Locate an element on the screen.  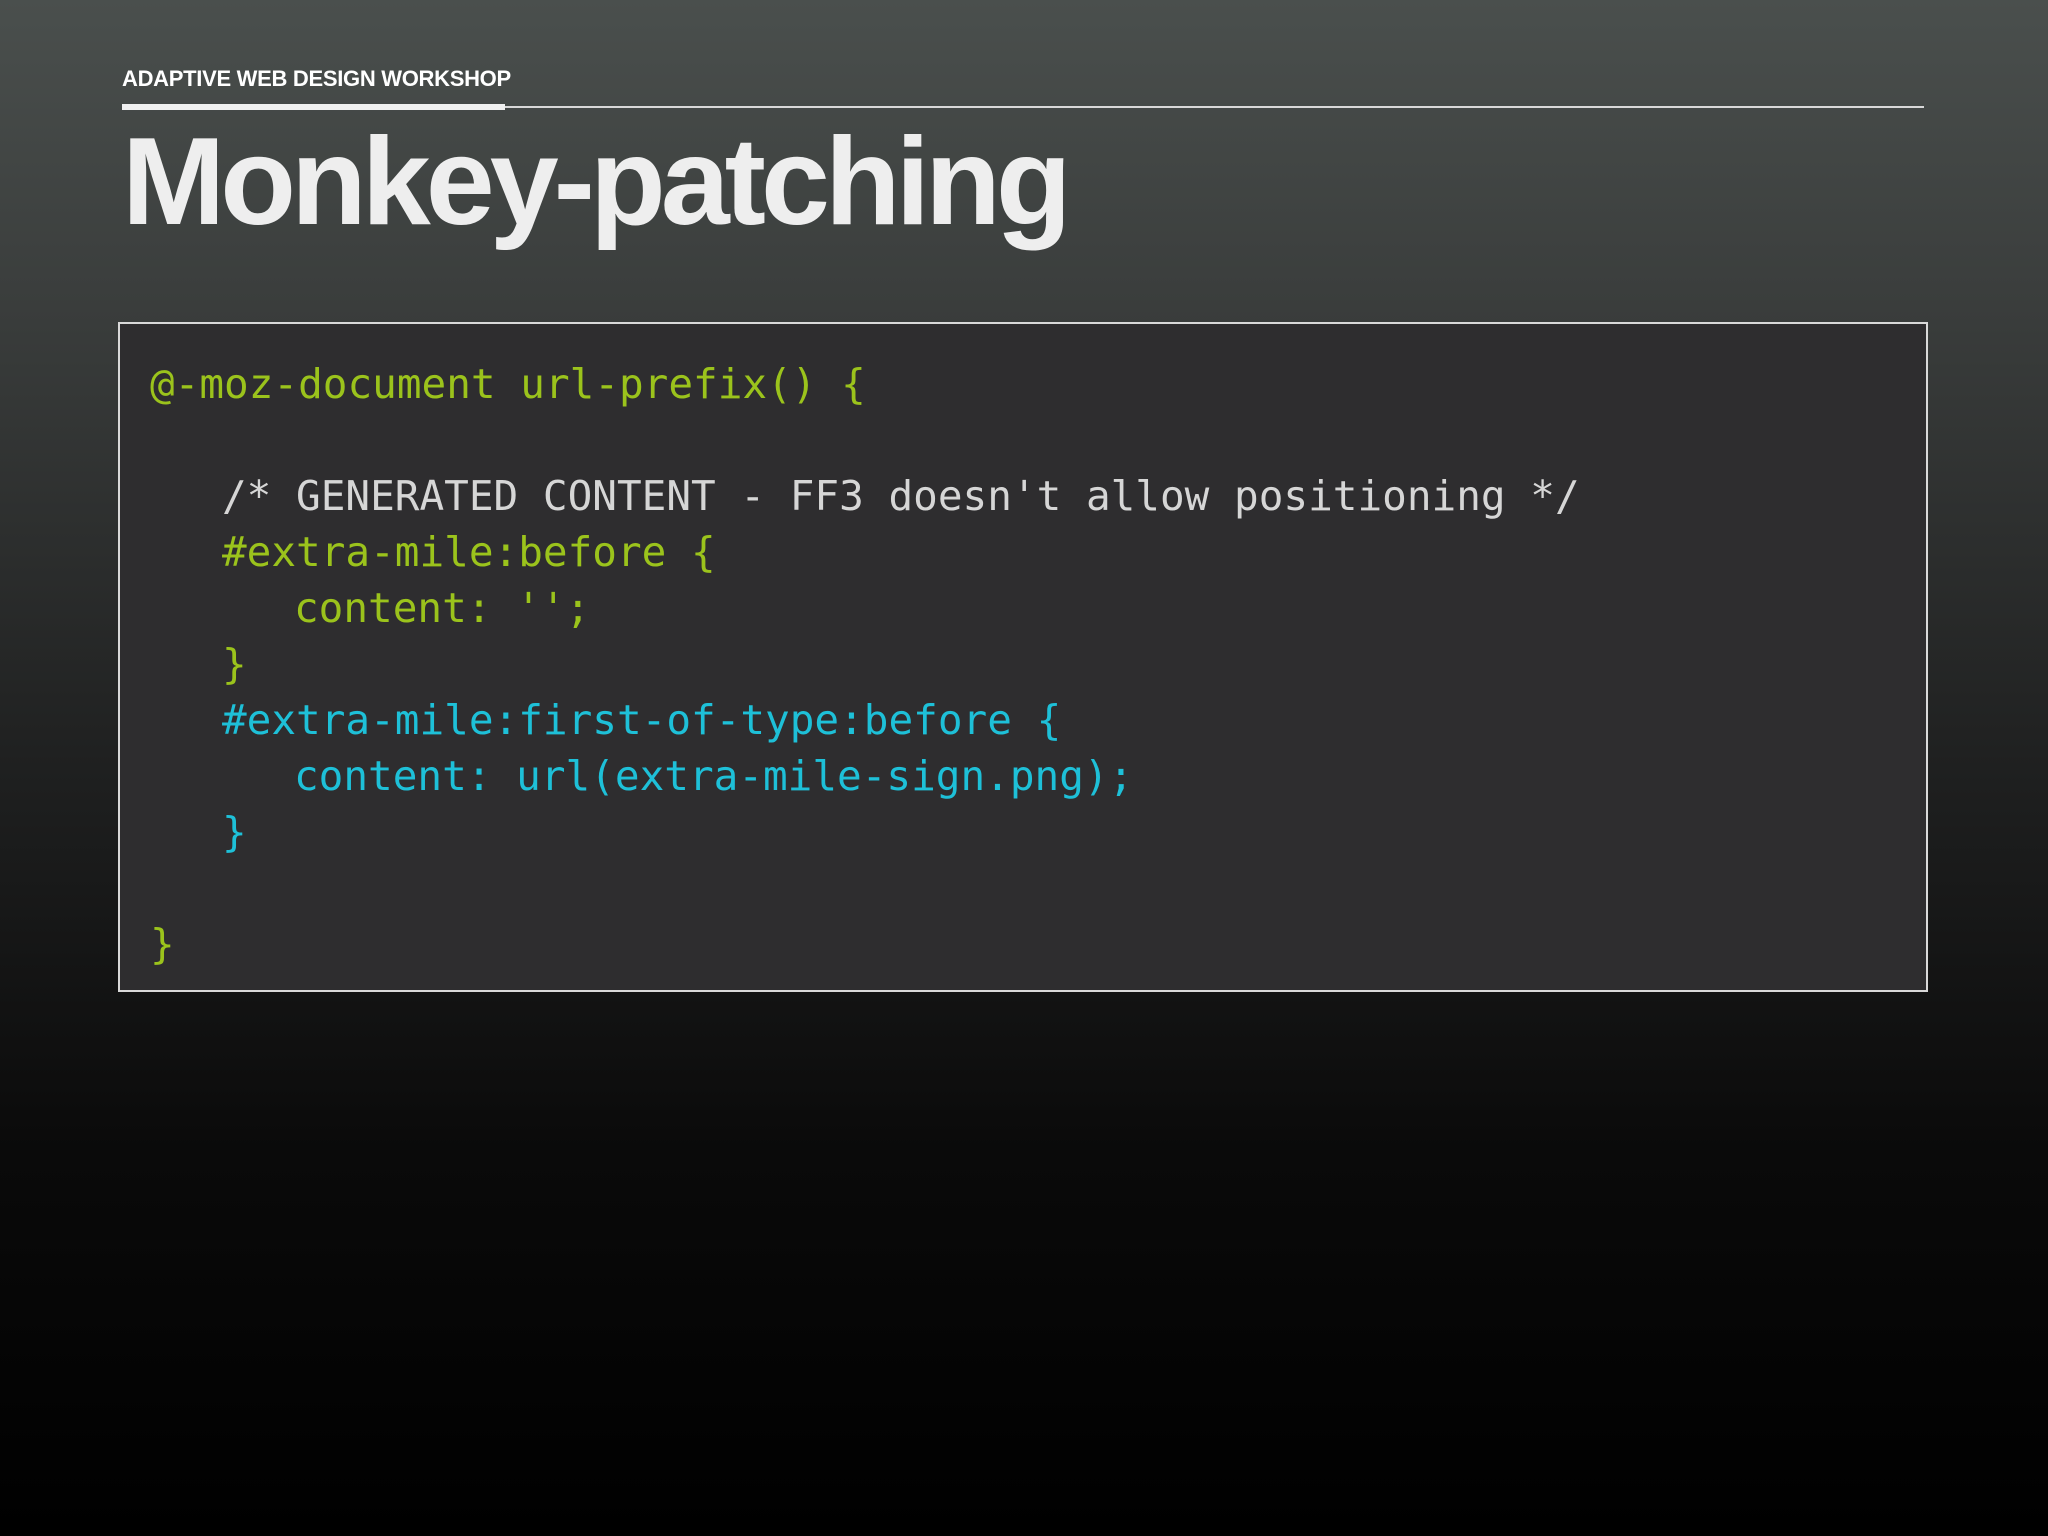
code-line-close-brace-2: } is located at coordinates (234, 832).